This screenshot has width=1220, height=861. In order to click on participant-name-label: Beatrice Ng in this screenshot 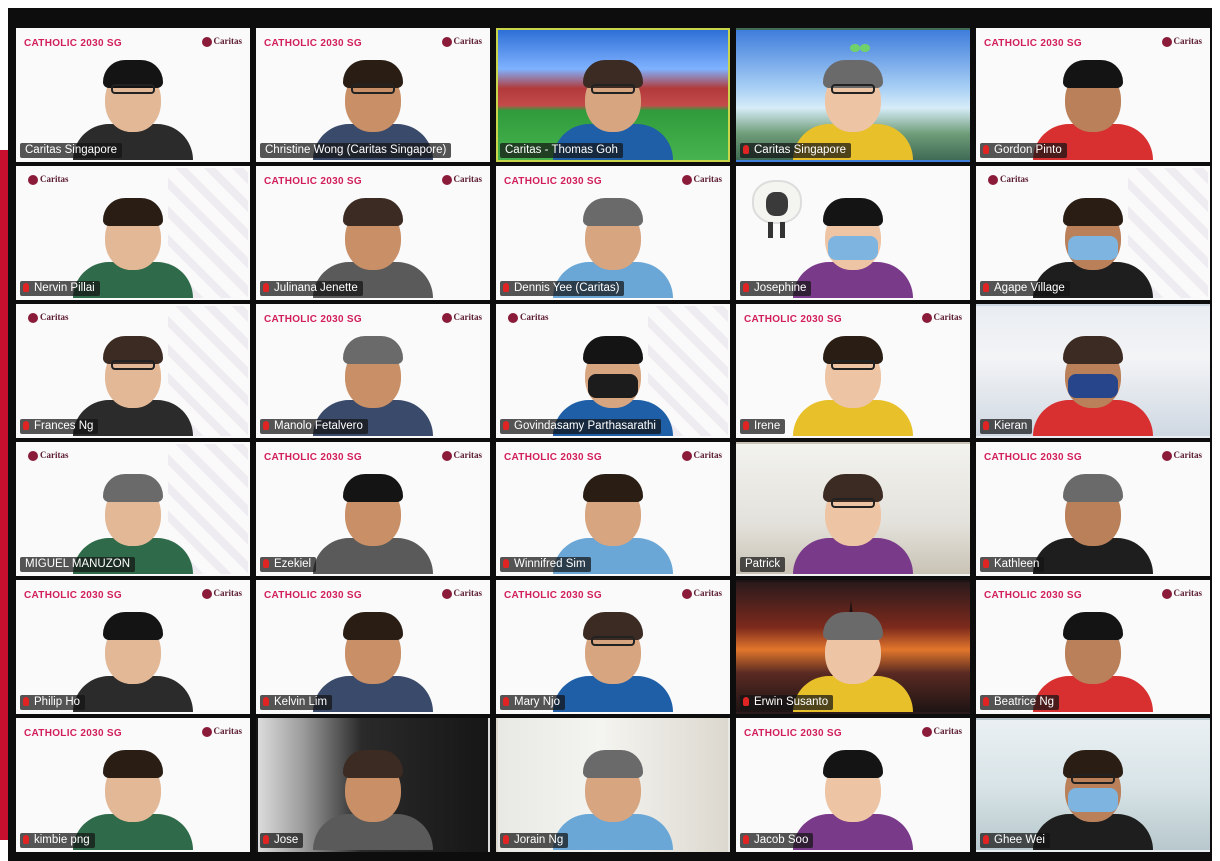, I will do `click(1020, 702)`.